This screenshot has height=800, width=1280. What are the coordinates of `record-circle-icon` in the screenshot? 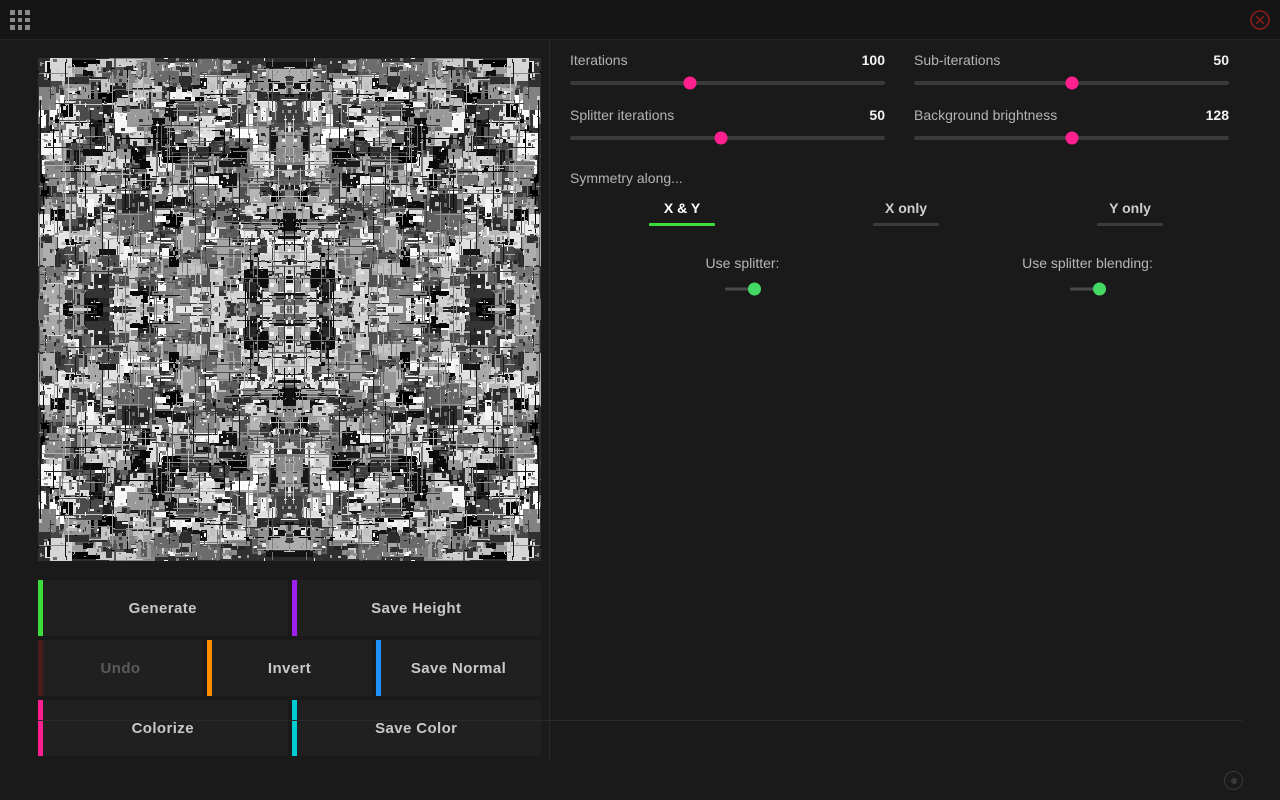 It's located at (1233, 780).